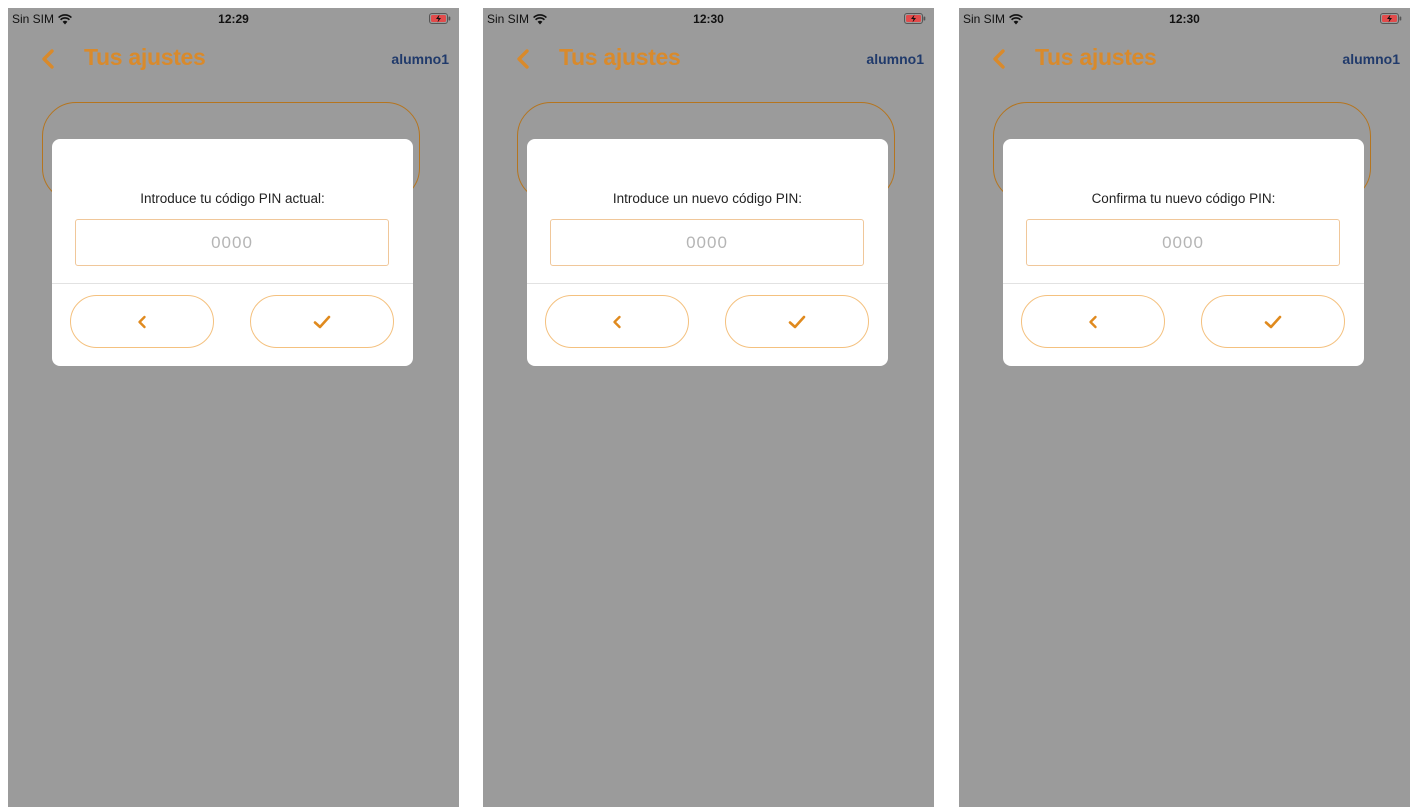  I want to click on pin-dialog: Introduce un nuevo código PIN:, so click(707, 252).